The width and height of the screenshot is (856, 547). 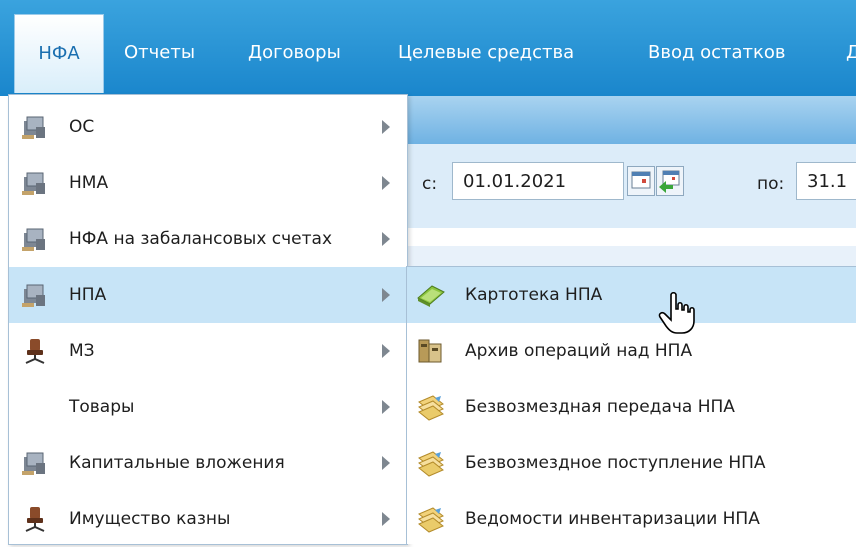 What do you see at coordinates (534, 295) in the screenshot?
I see `submenu-item-label: Картотека НПА` at bounding box center [534, 295].